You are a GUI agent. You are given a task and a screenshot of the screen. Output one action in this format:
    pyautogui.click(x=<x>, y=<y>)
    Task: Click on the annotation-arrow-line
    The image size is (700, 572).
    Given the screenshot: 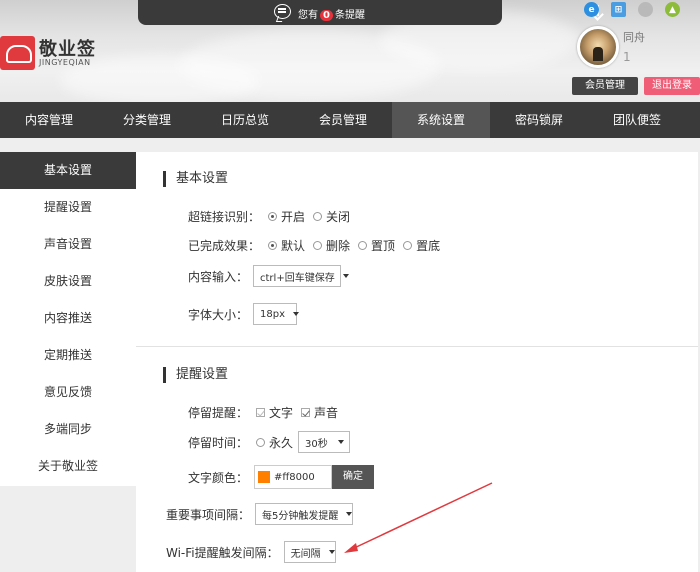 What is the action you would take?
    pyautogui.click(x=421, y=516)
    